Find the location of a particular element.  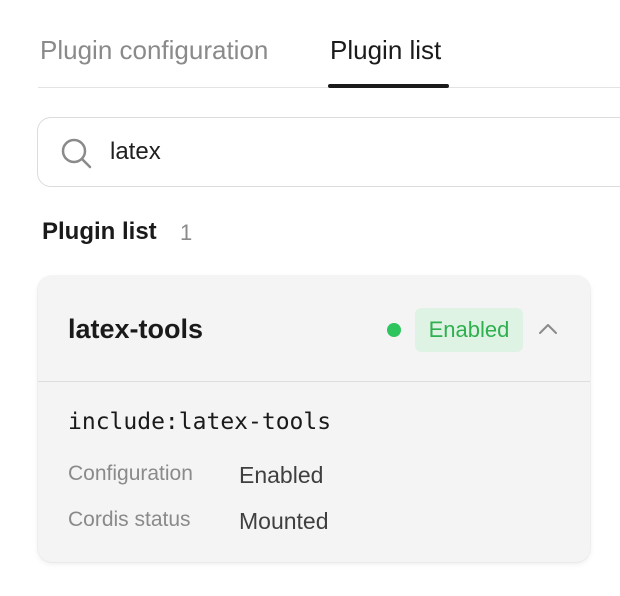

tab-plugin-configuration: Plugin configuration is located at coordinates (154, 50).